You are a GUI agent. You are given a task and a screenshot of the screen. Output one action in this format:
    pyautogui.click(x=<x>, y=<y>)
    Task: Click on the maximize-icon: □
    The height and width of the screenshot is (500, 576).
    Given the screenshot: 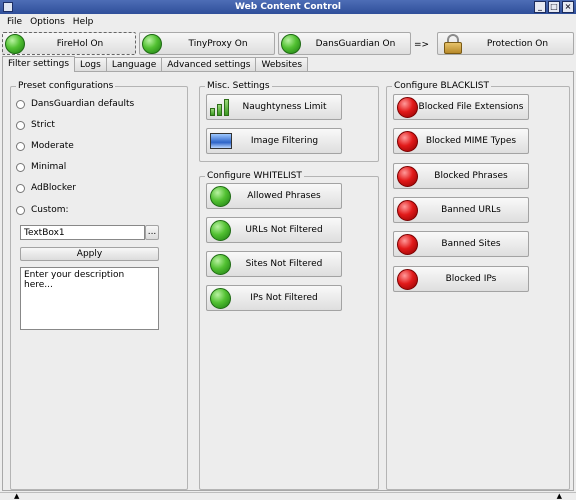 What is the action you would take?
    pyautogui.click(x=554, y=7)
    